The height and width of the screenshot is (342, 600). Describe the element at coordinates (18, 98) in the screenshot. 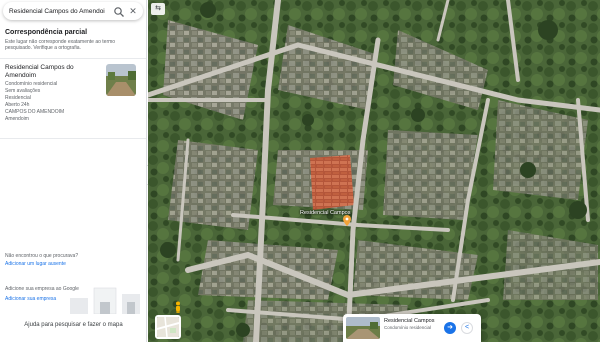

I see `result-line: Residencial` at that location.